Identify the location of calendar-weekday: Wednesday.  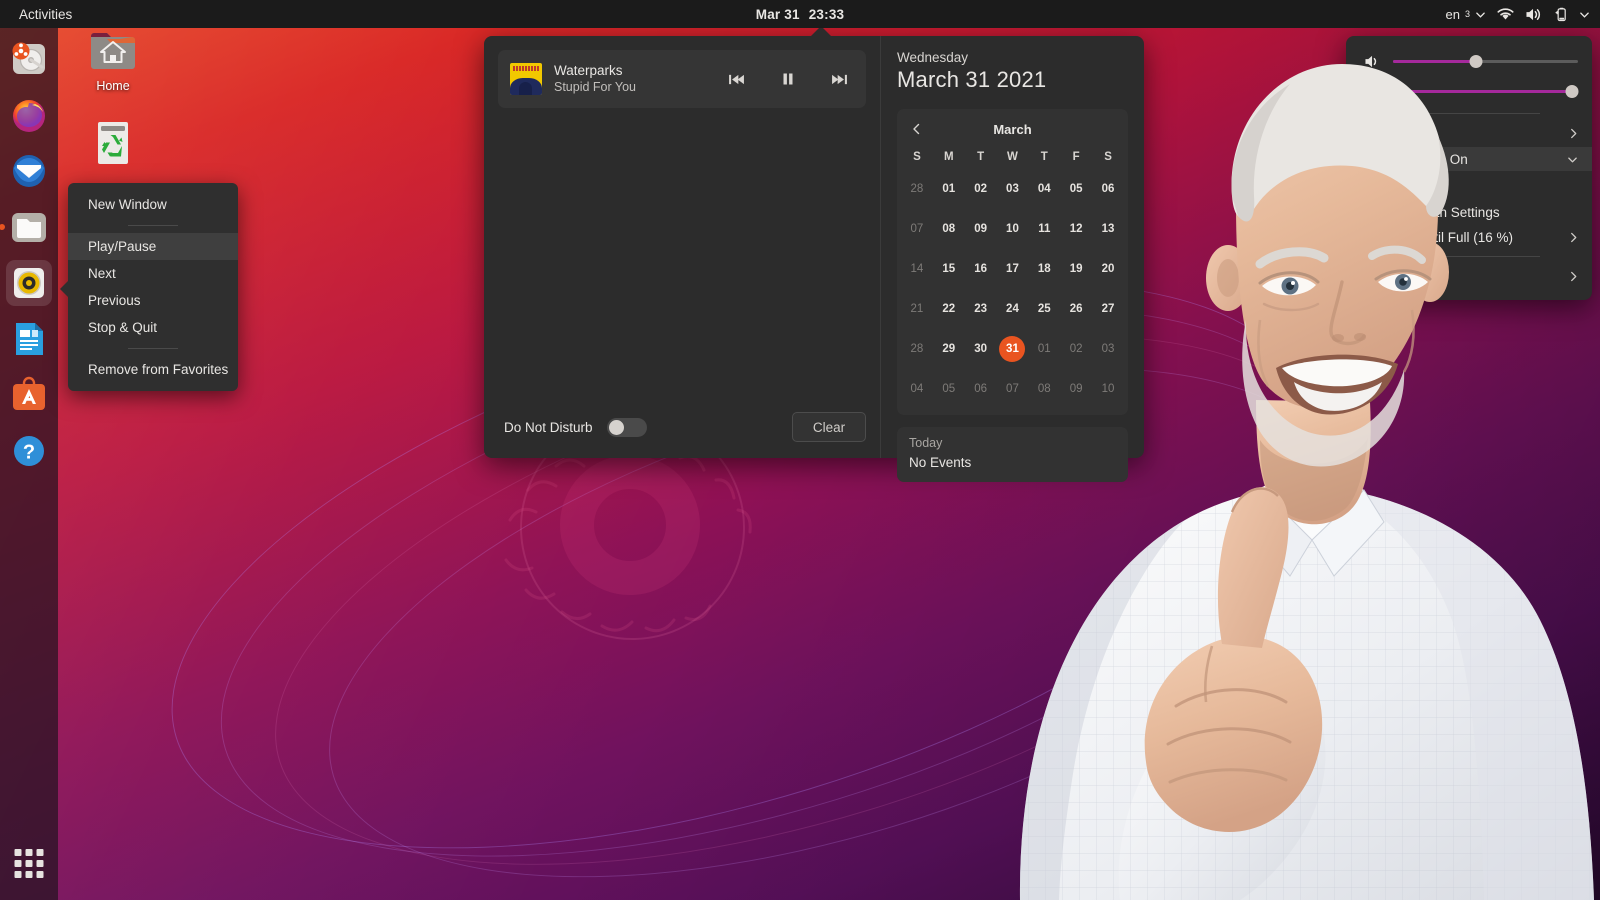
(933, 57).